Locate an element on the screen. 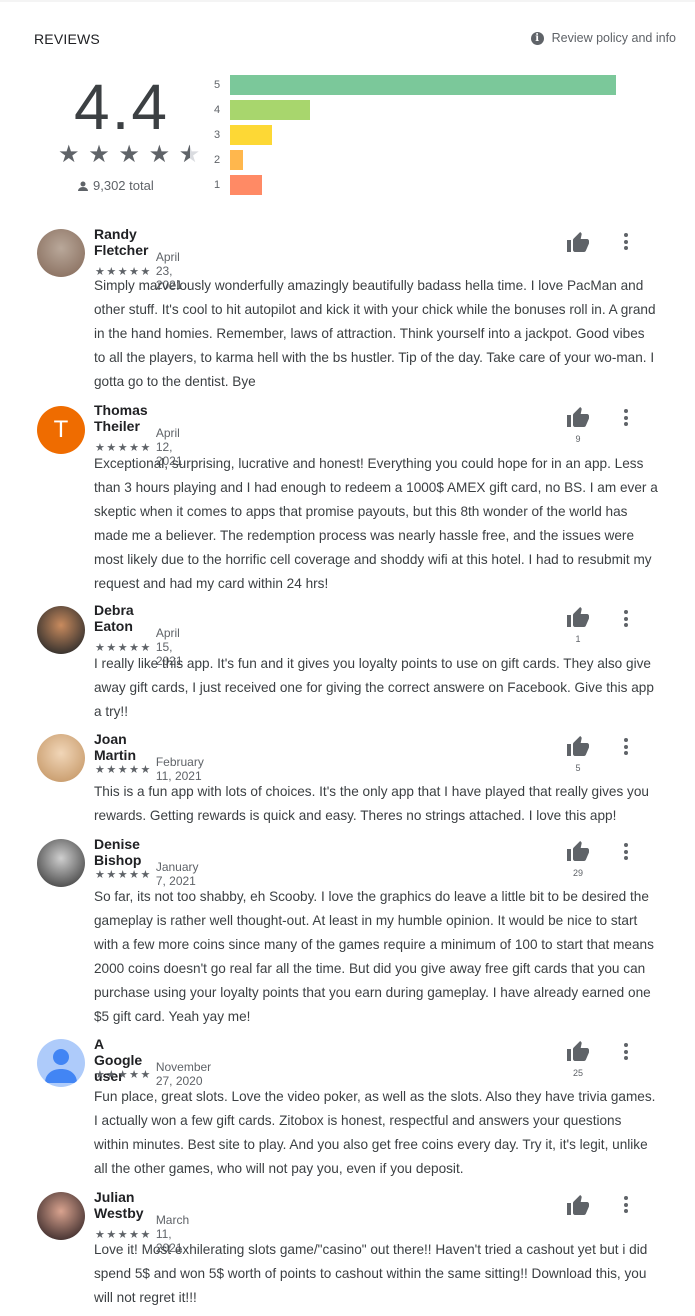 The image size is (695, 1316). rating-bar-row: 2 is located at coordinates (424, 159).